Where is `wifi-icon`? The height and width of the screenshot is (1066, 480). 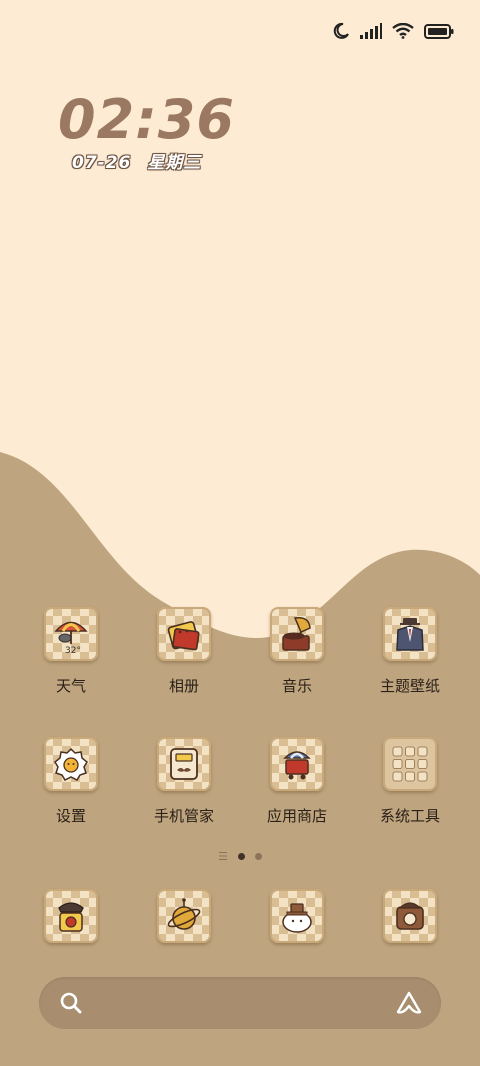
wifi-icon is located at coordinates (403, 31).